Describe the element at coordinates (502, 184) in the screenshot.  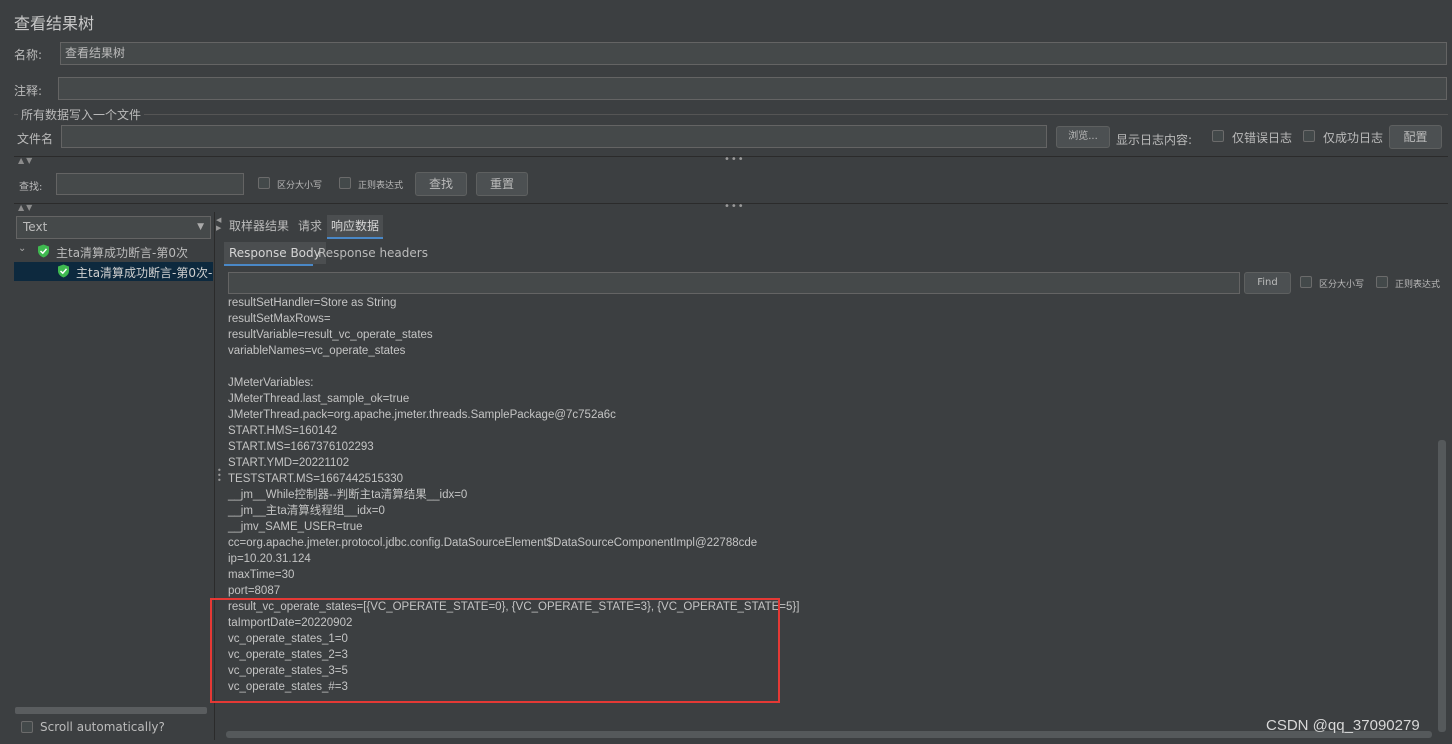
I see `search-reset-button: 重置` at that location.